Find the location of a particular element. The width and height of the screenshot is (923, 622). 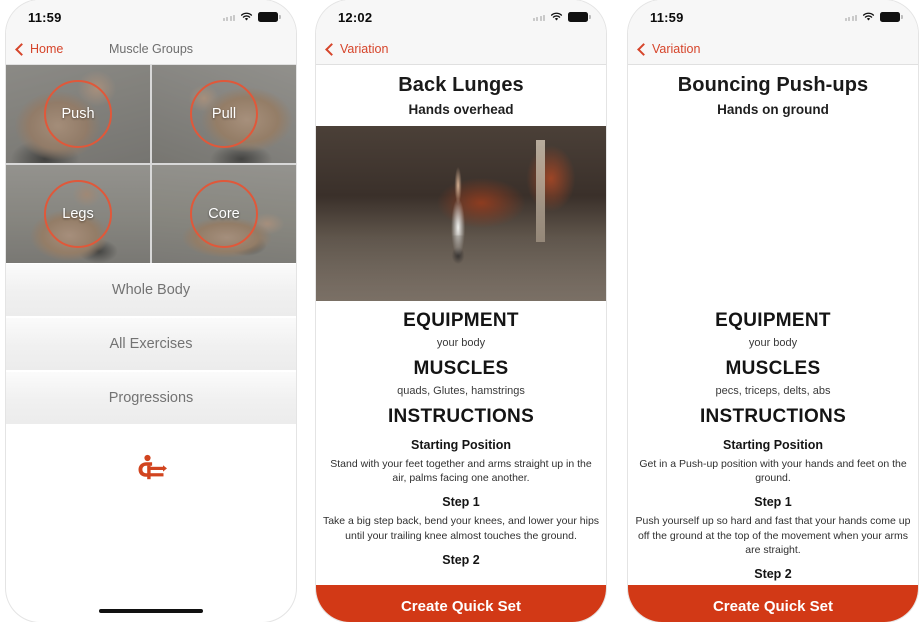

muscle-tile-core: Core is located at coordinates (224, 214).